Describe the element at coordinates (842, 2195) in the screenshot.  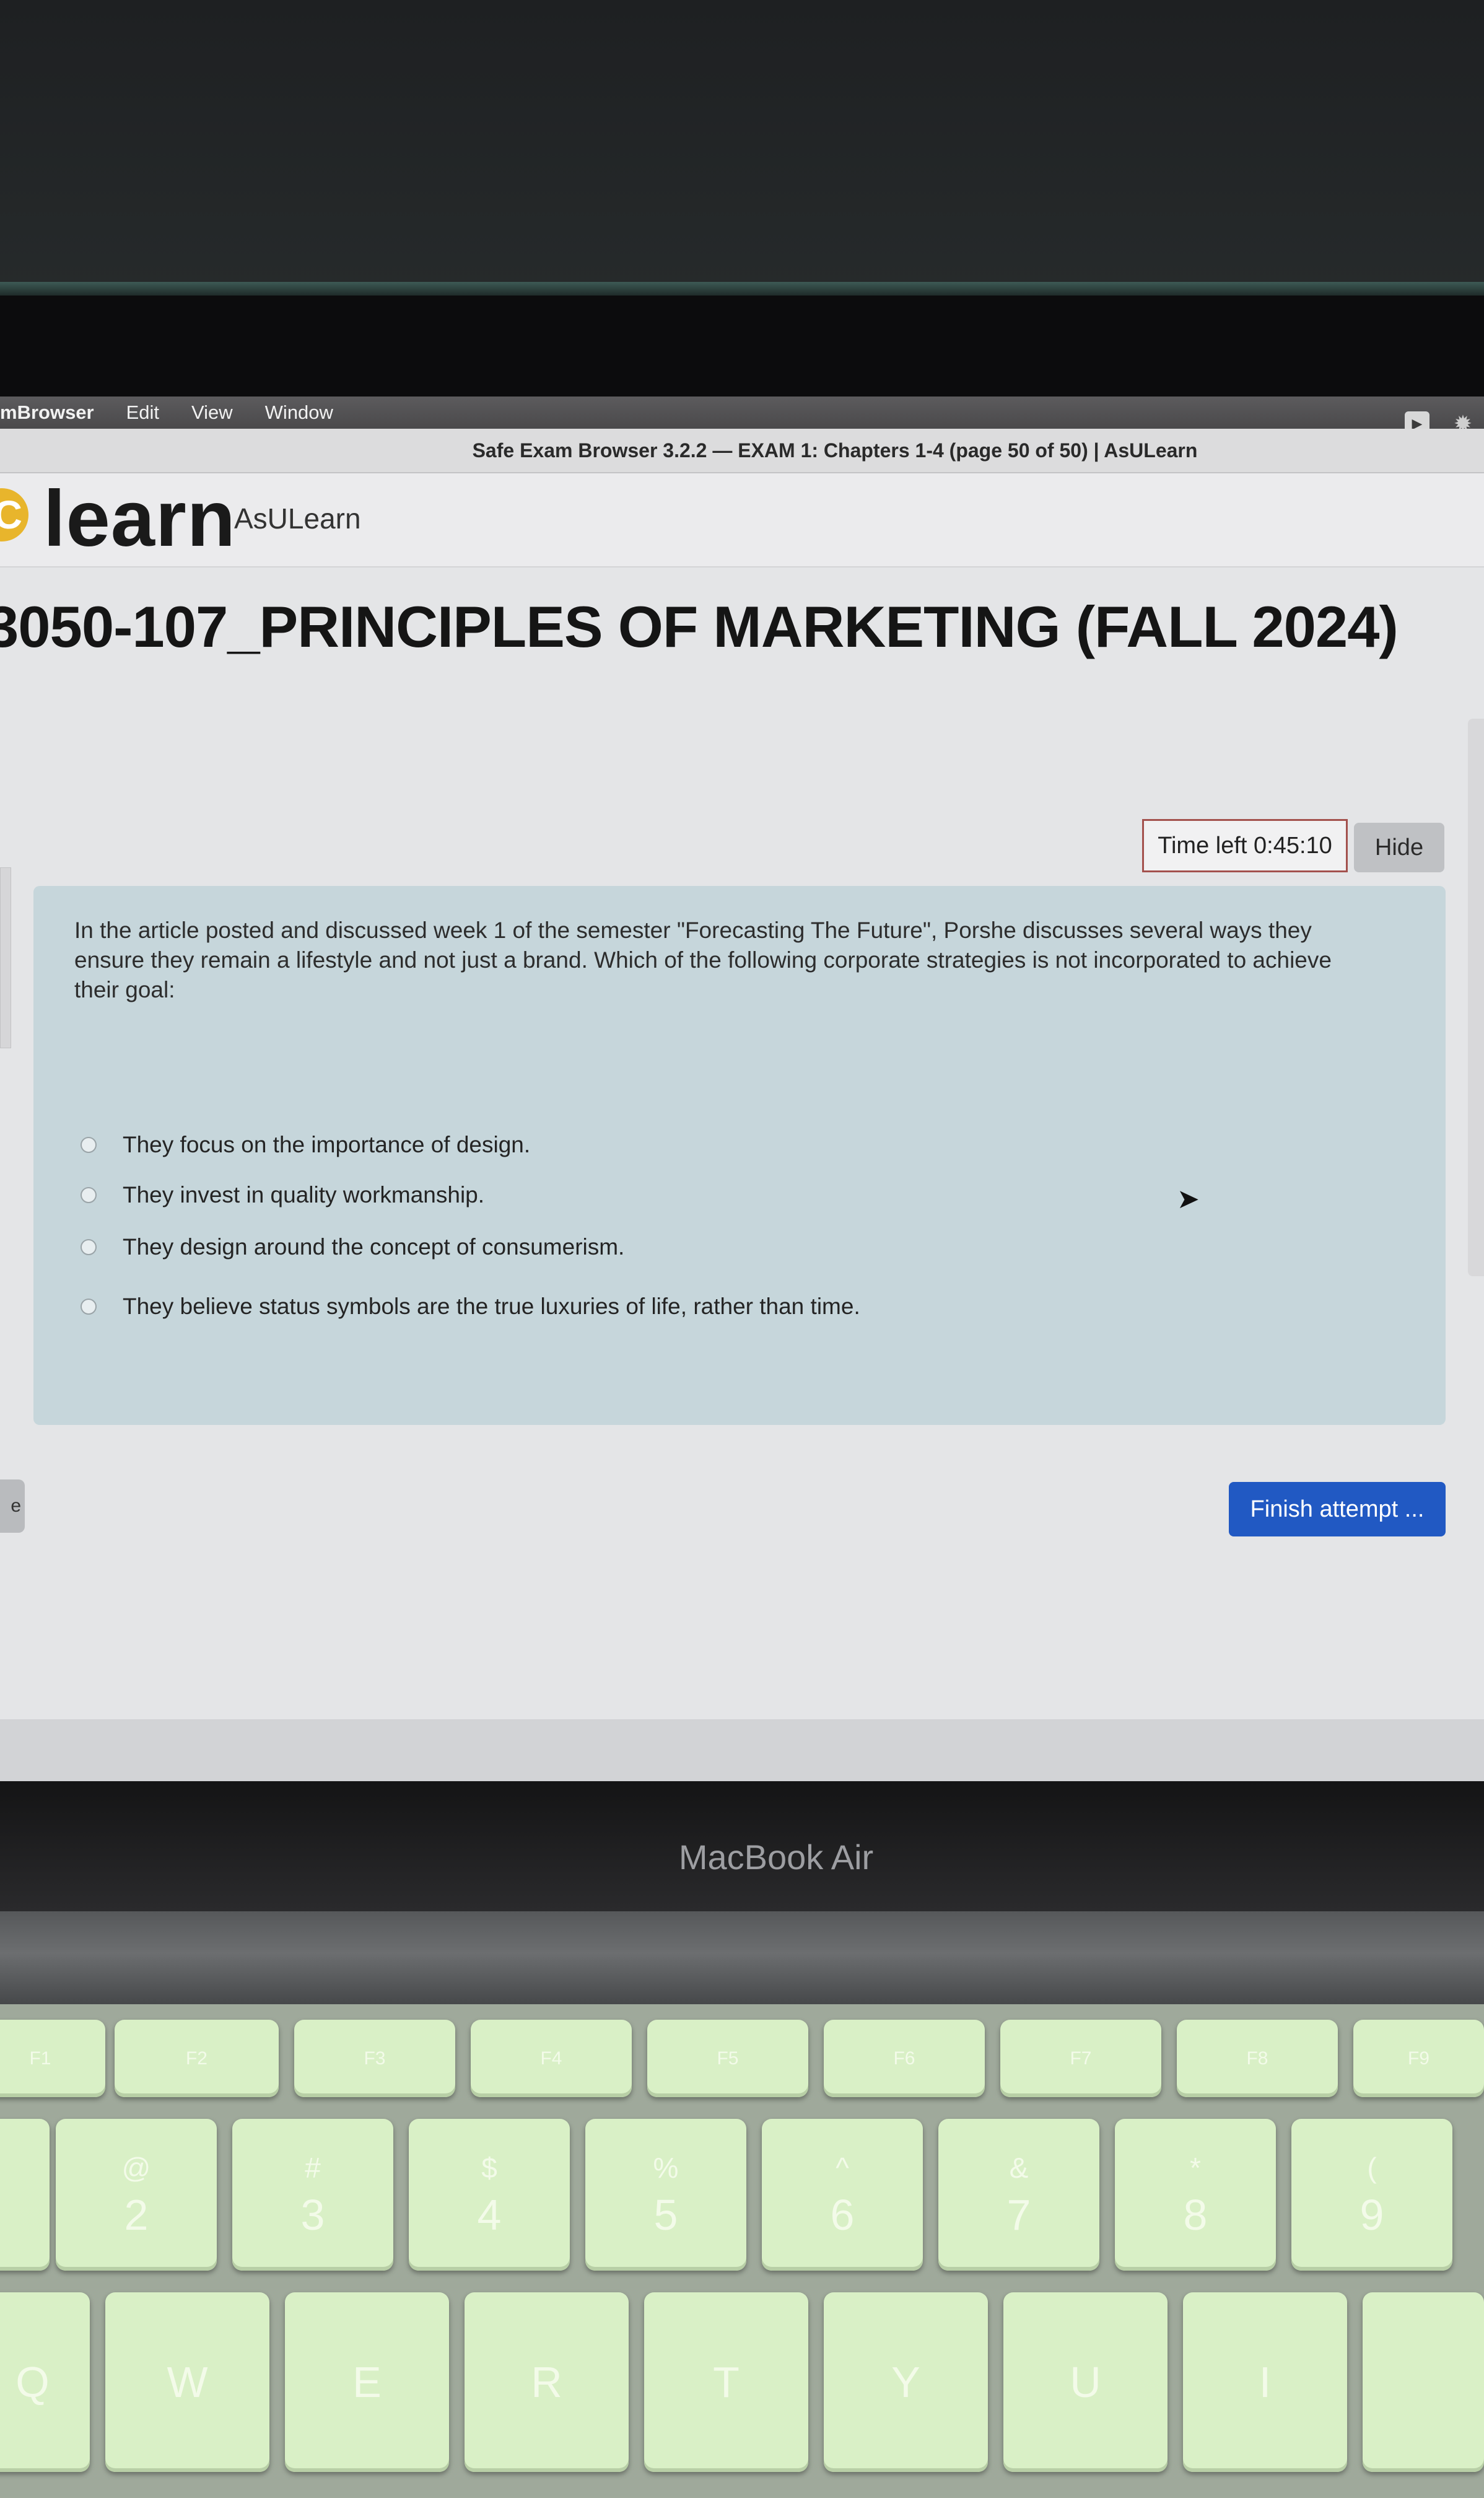
I see `key-6: ^ 6` at that location.